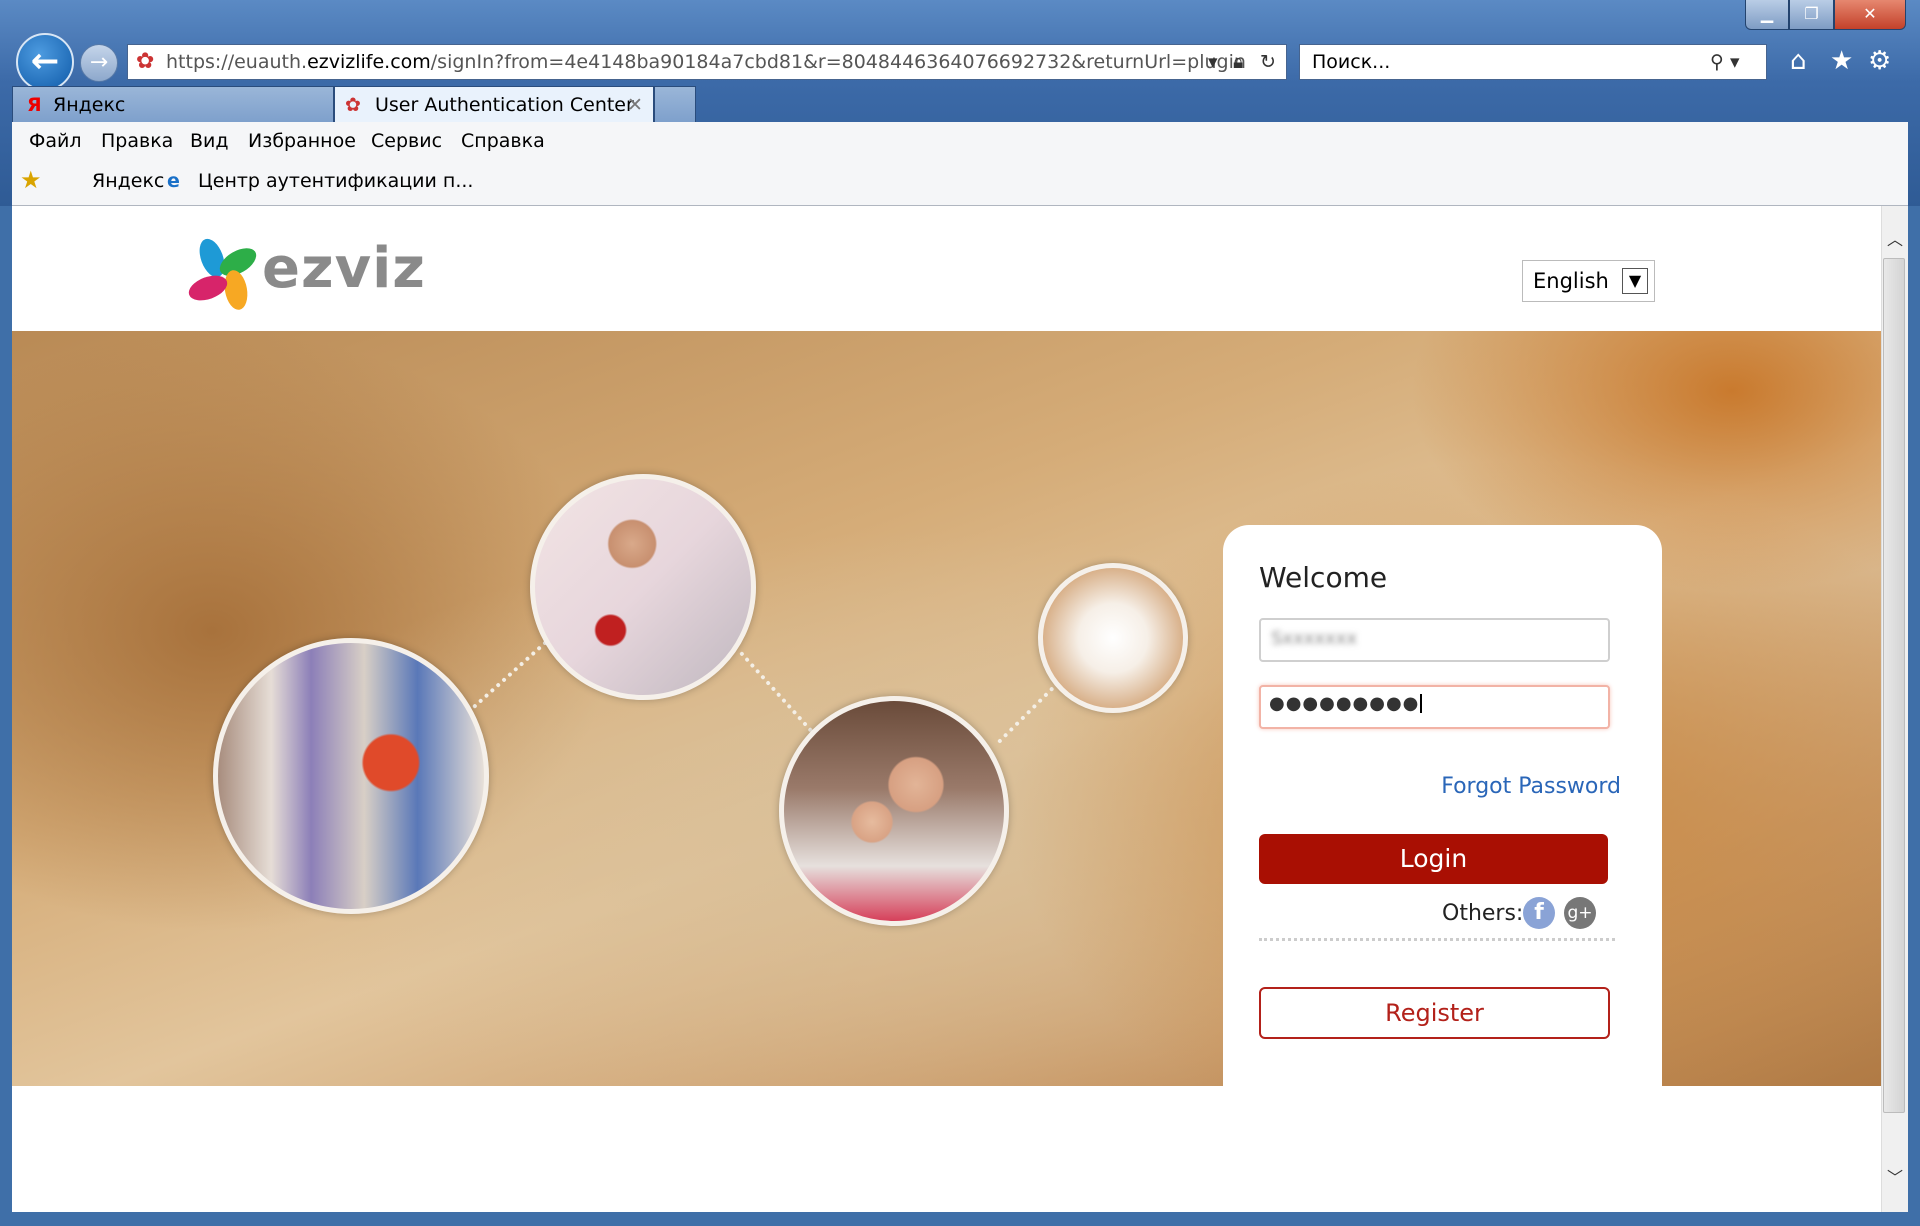 This screenshot has width=1920, height=1226. What do you see at coordinates (173, 104) in the screenshot?
I see `tab-yandex: Я Яндекс` at bounding box center [173, 104].